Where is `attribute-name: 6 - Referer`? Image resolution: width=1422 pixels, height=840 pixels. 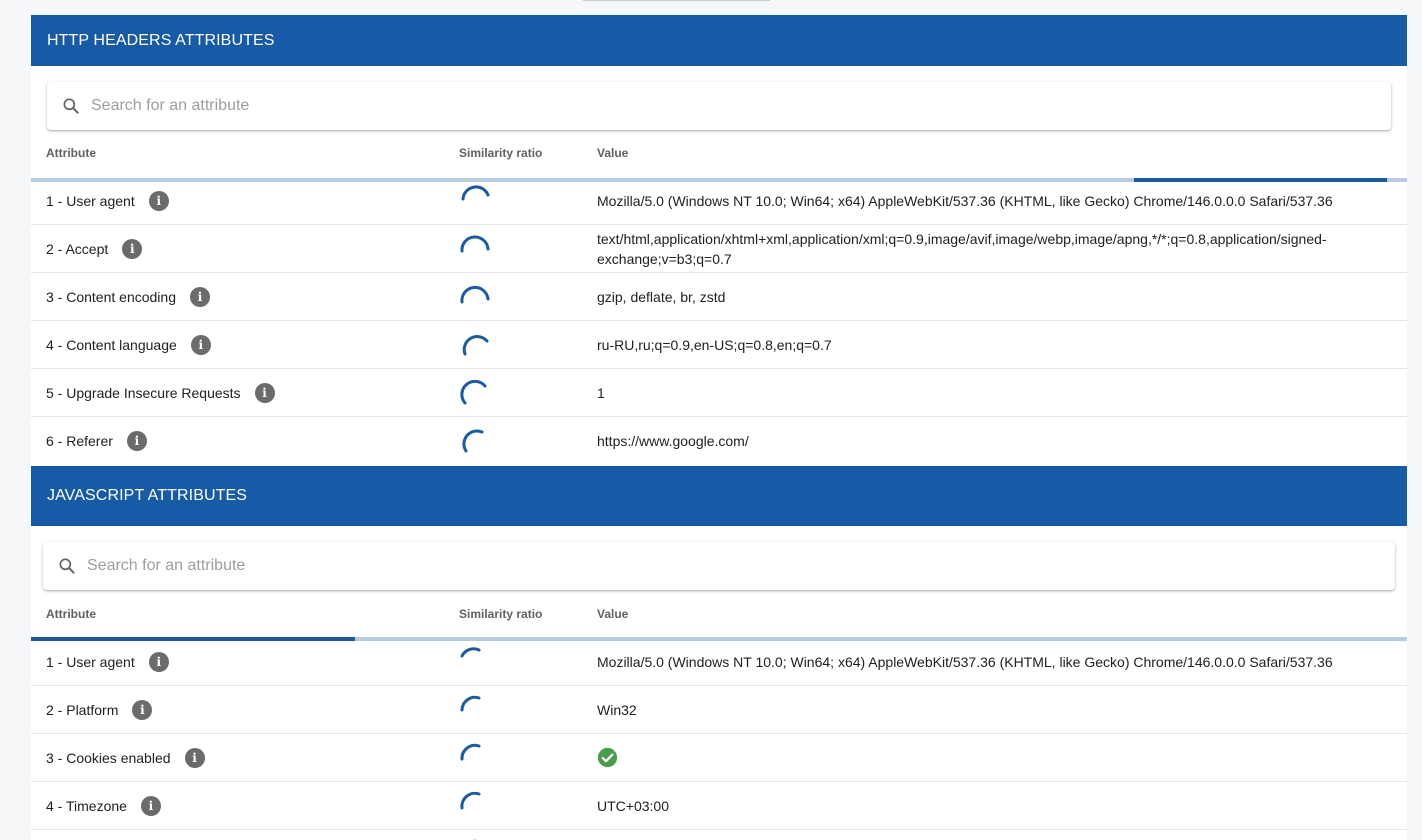 attribute-name: 6 - Referer is located at coordinates (79, 440).